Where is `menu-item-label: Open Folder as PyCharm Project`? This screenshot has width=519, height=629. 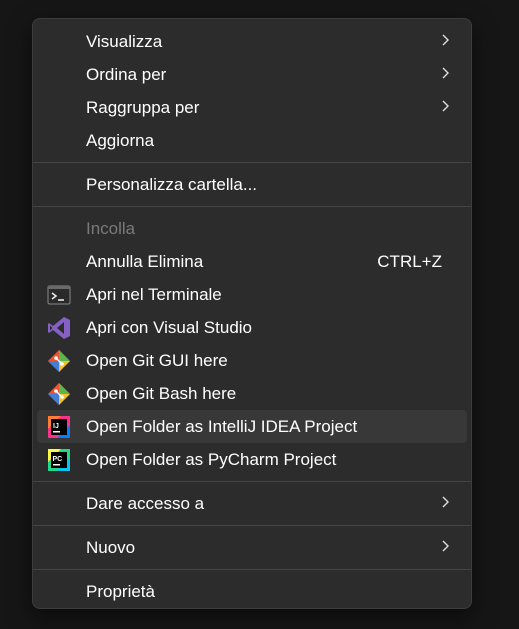
menu-item-label: Open Folder as PyCharm Project is located at coordinates (211, 459).